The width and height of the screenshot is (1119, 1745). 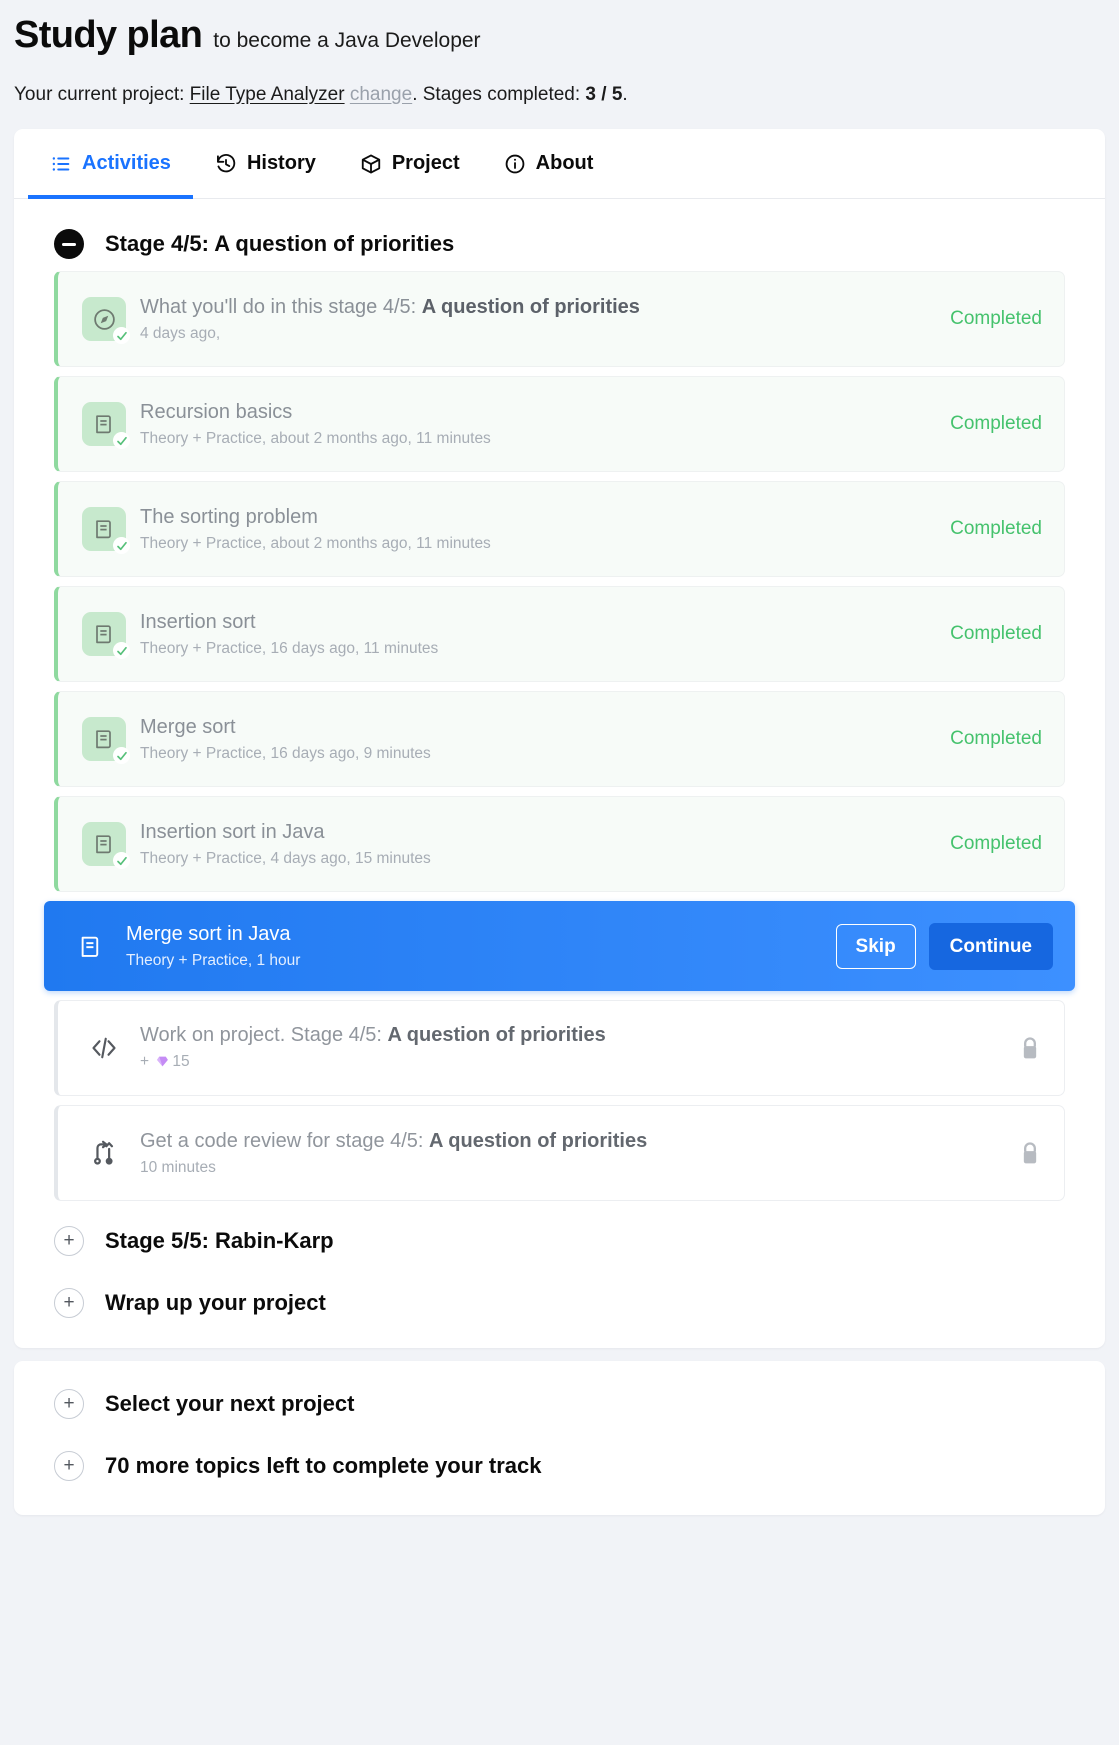 What do you see at coordinates (604, 94) in the screenshot?
I see `stages-completed-value: 3 / 5` at bounding box center [604, 94].